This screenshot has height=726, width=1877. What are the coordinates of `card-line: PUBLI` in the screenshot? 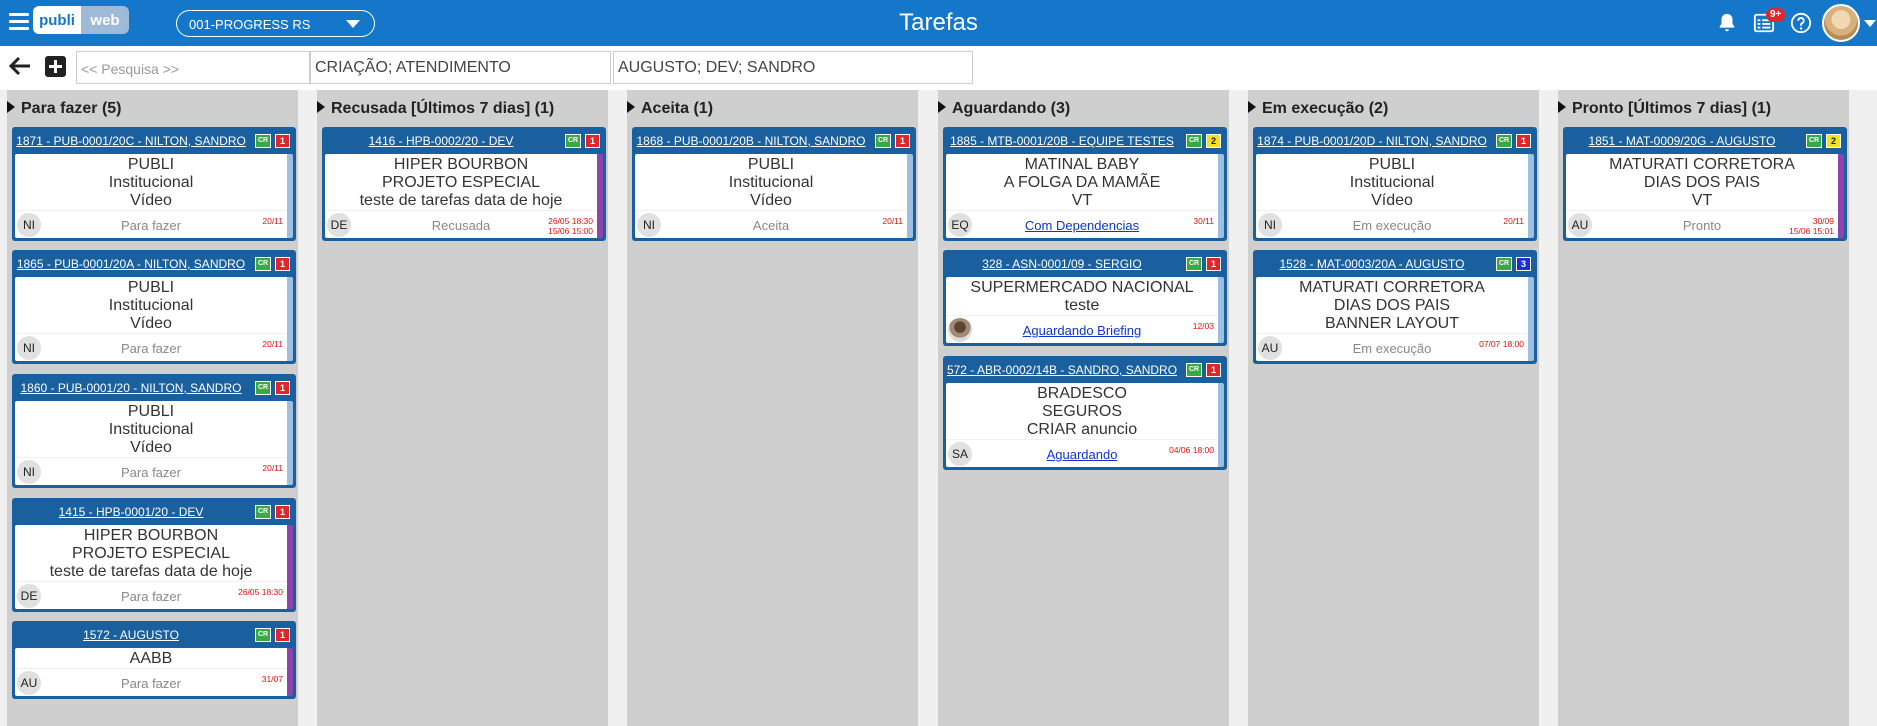 It's located at (771, 164).